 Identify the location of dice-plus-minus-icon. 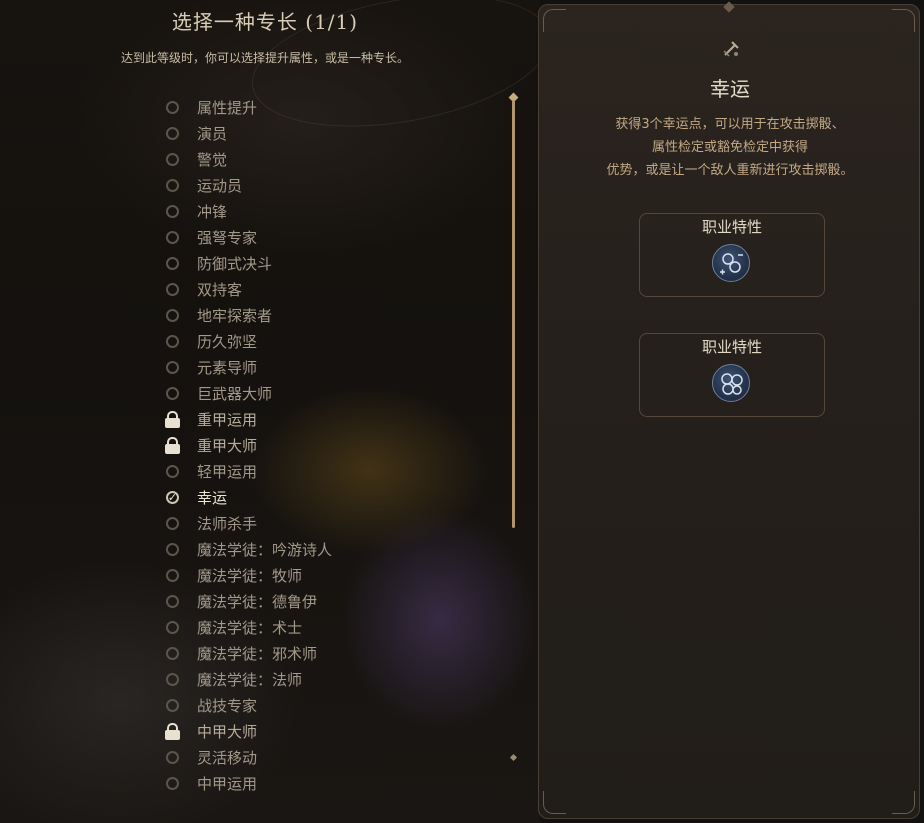
(731, 263).